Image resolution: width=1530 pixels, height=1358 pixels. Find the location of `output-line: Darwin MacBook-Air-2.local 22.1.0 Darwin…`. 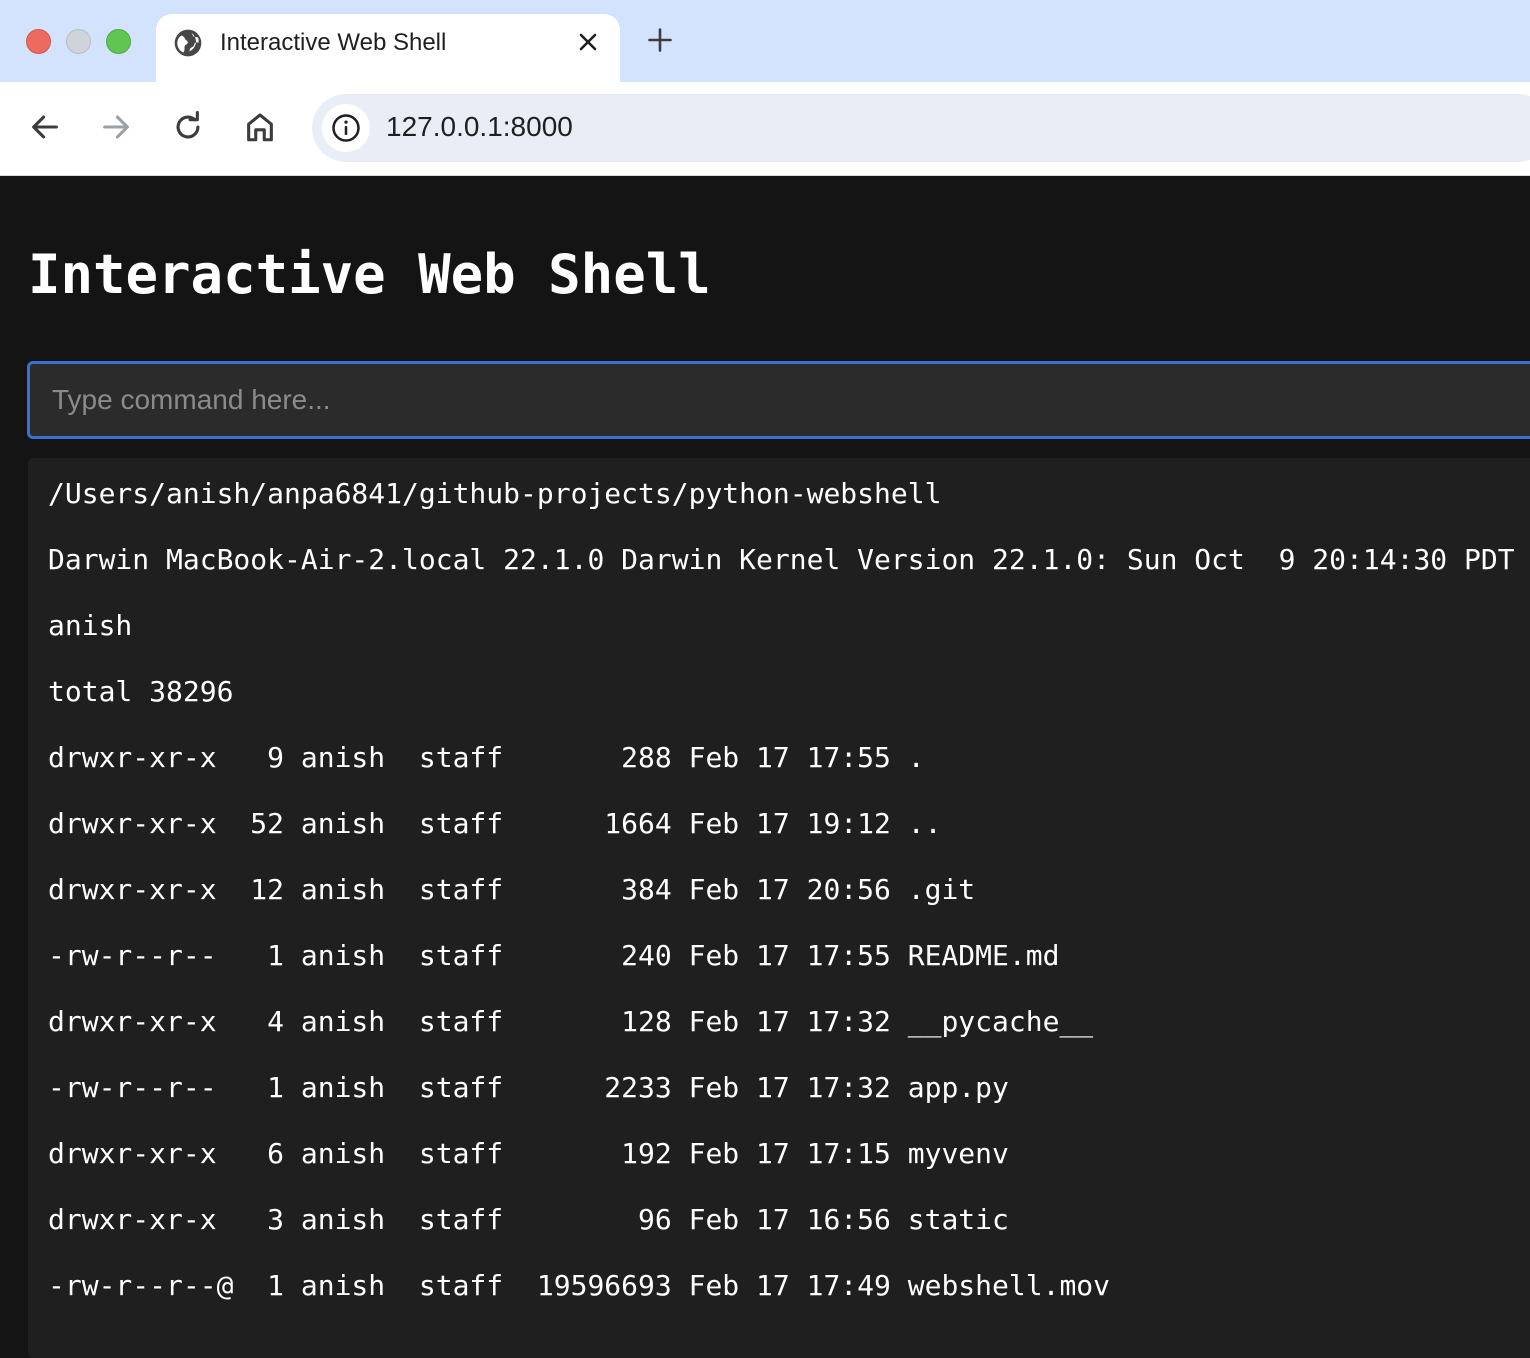

output-line: Darwin MacBook-Air-2.local 22.1.0 Darwin… is located at coordinates (781, 559).